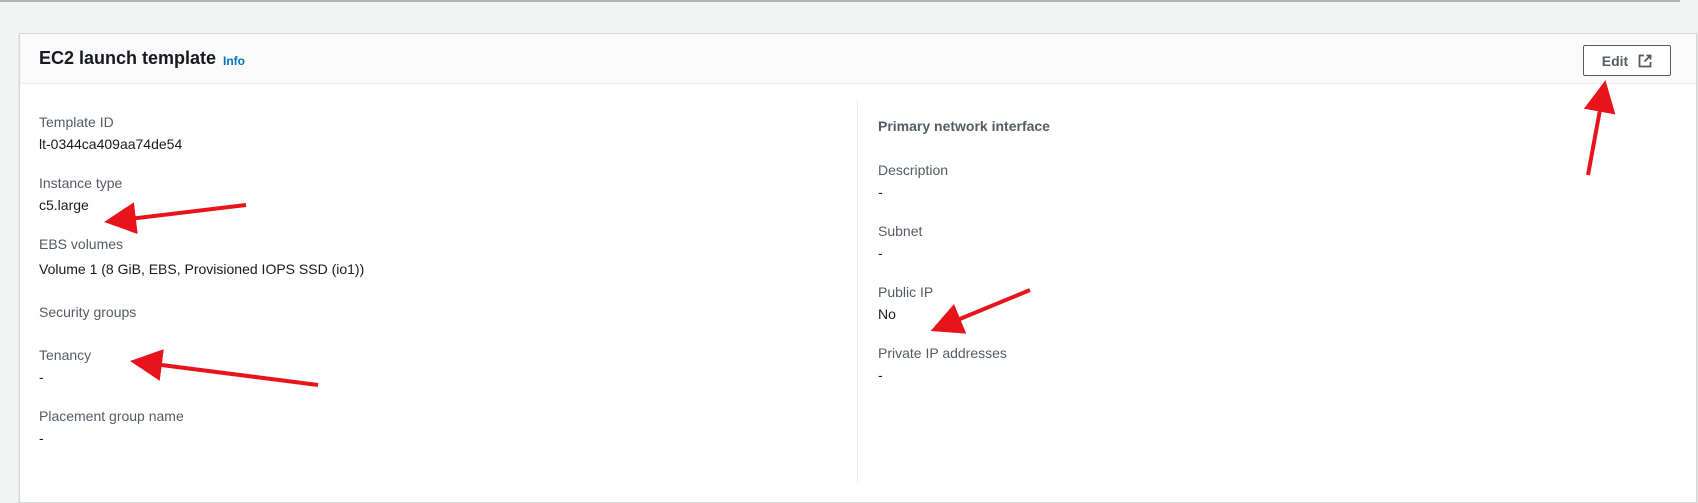  What do you see at coordinates (887, 314) in the screenshot?
I see `public-ip-value: No` at bounding box center [887, 314].